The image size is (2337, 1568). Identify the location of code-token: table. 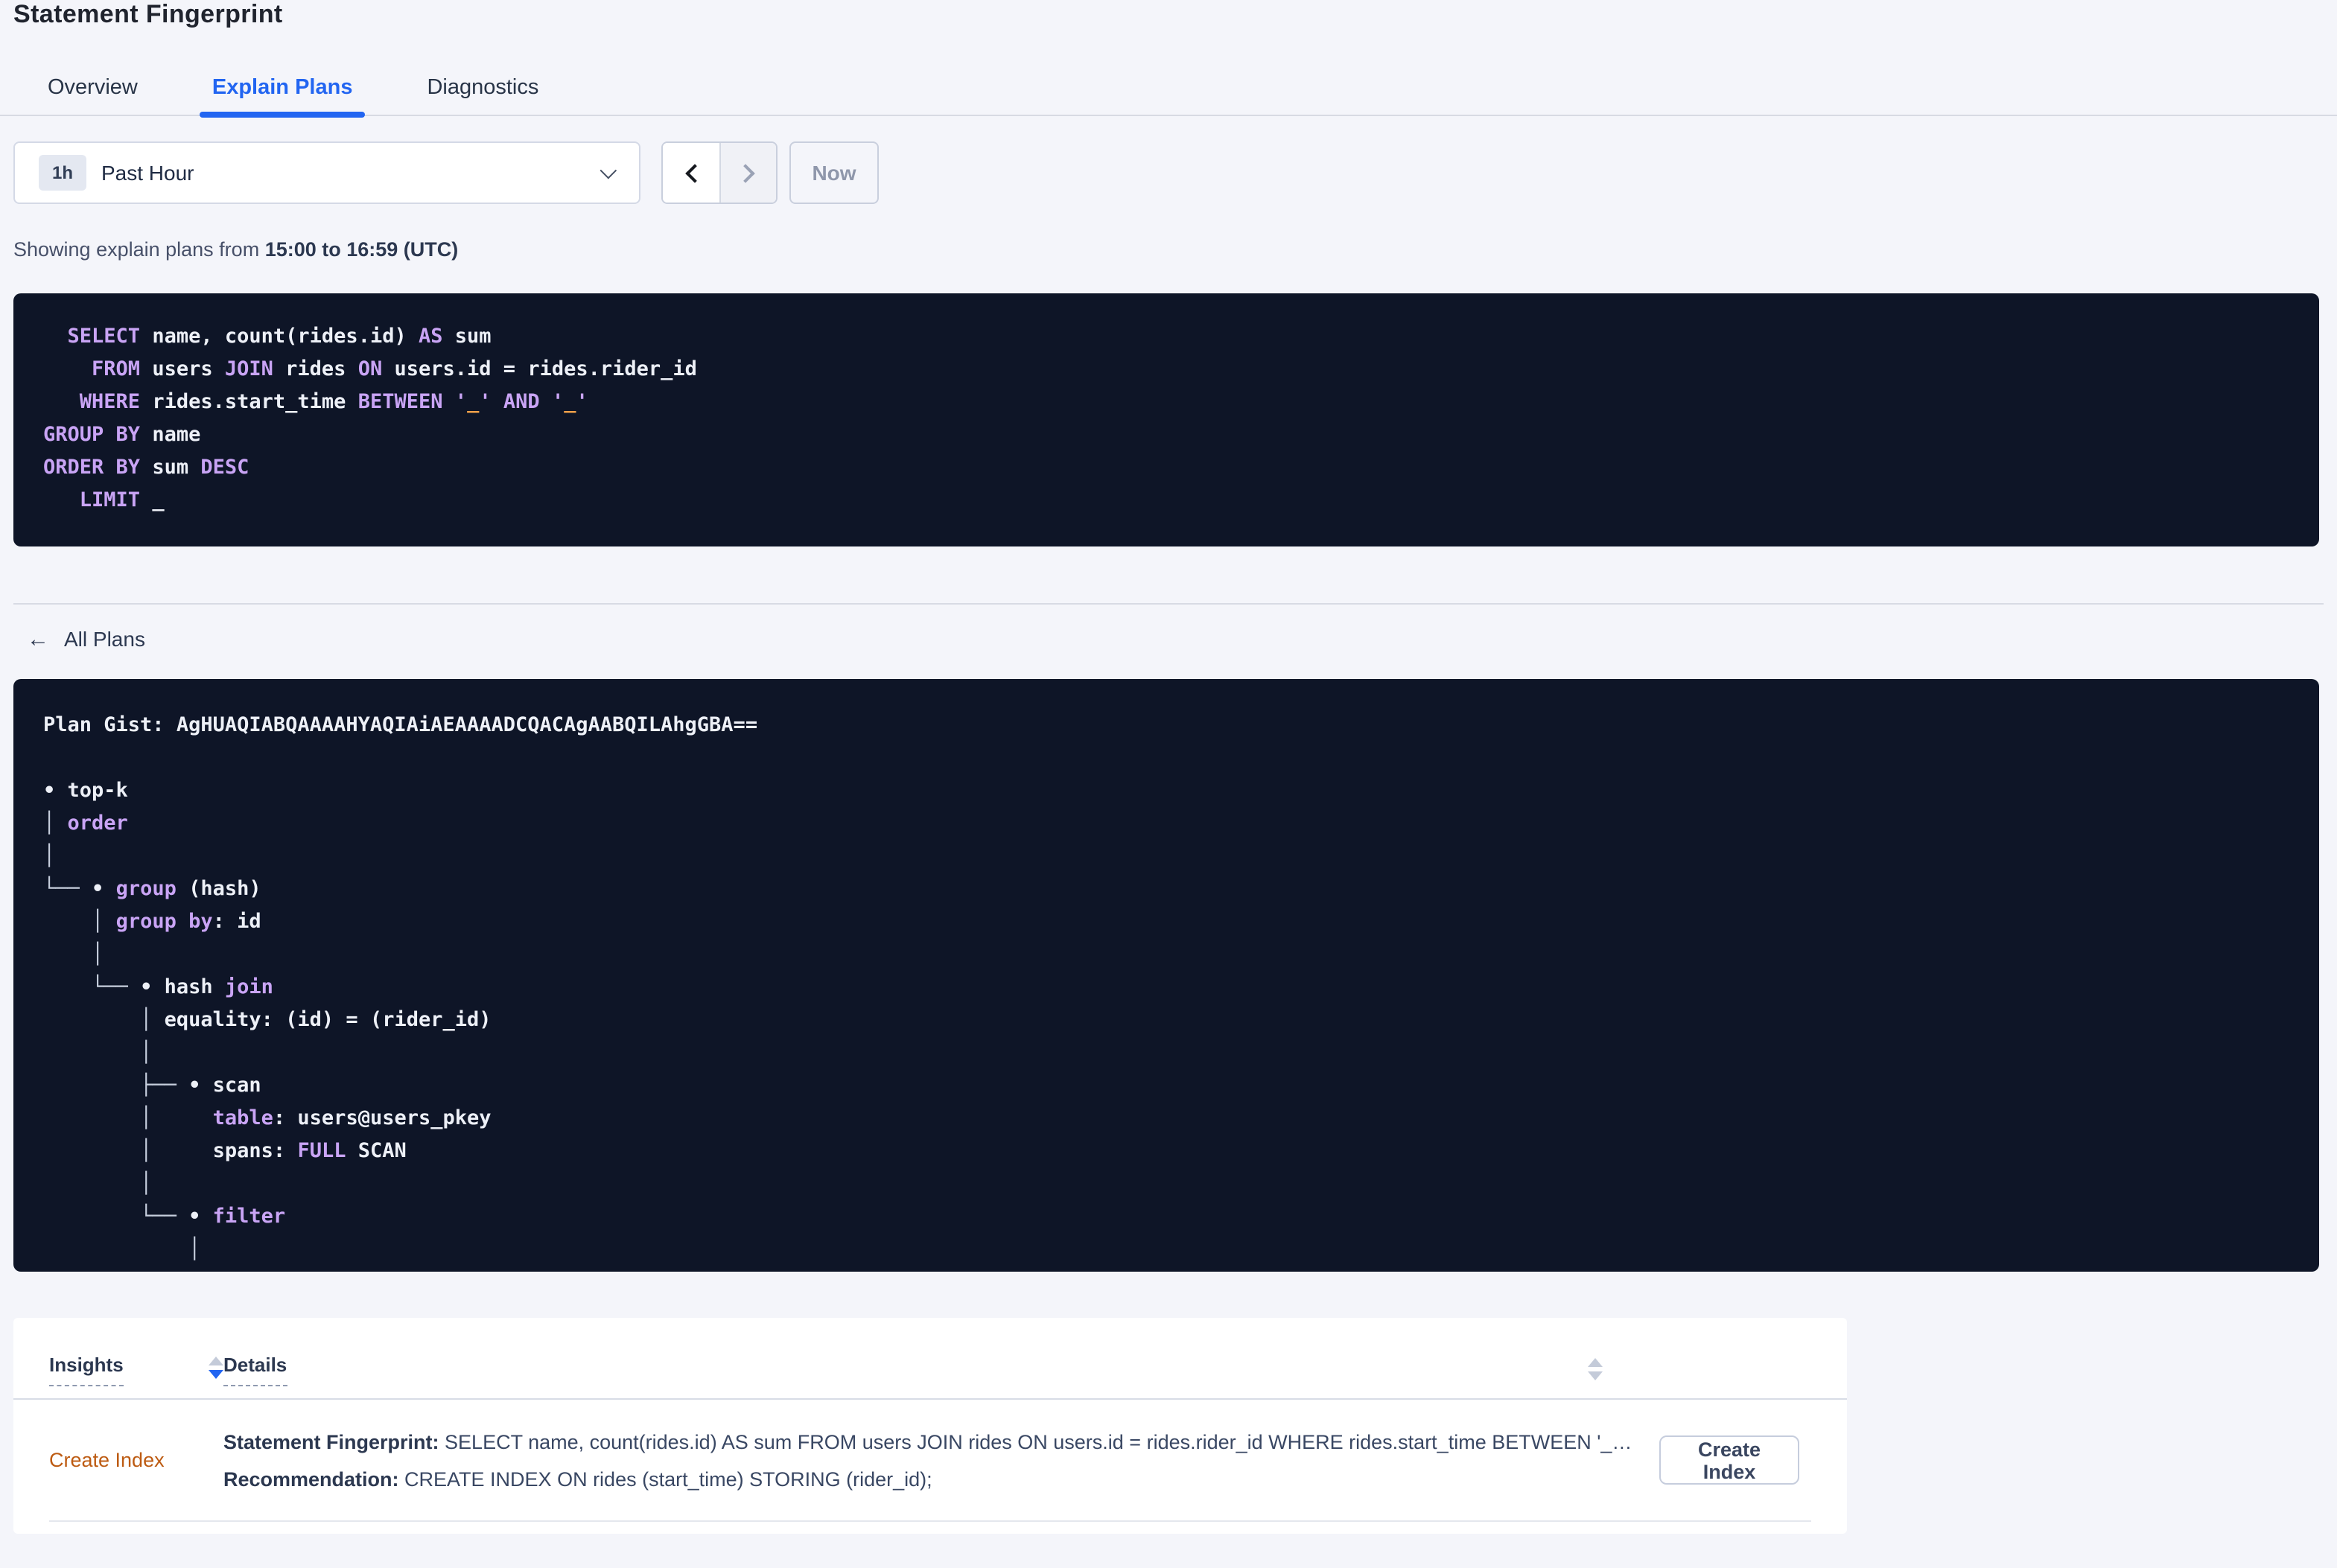
(243, 1118).